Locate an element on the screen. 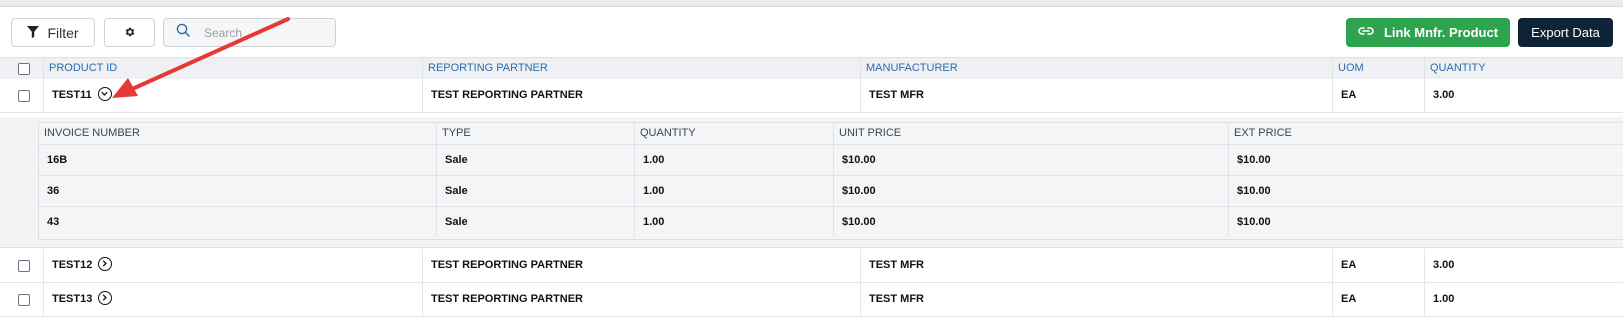  link-mnfr-product-button: Link Mnfr. Product is located at coordinates (1428, 32).